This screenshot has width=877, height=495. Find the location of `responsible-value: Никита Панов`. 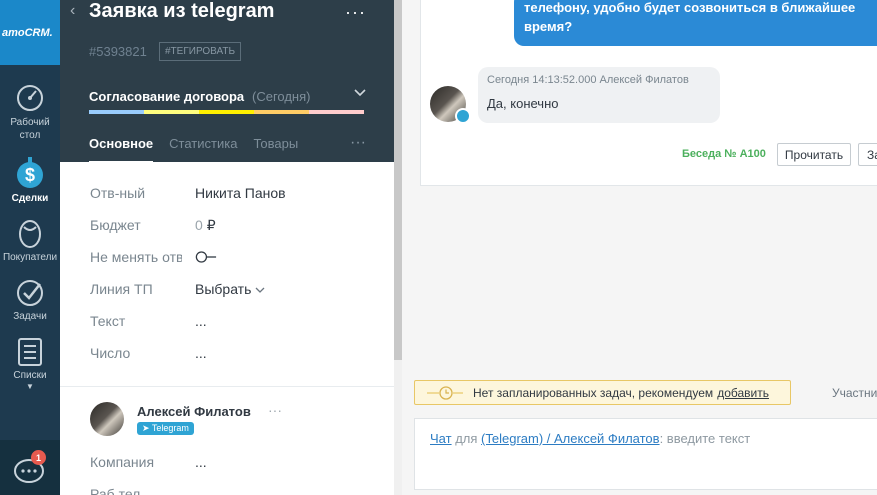

responsible-value: Никита Панов is located at coordinates (240, 193).